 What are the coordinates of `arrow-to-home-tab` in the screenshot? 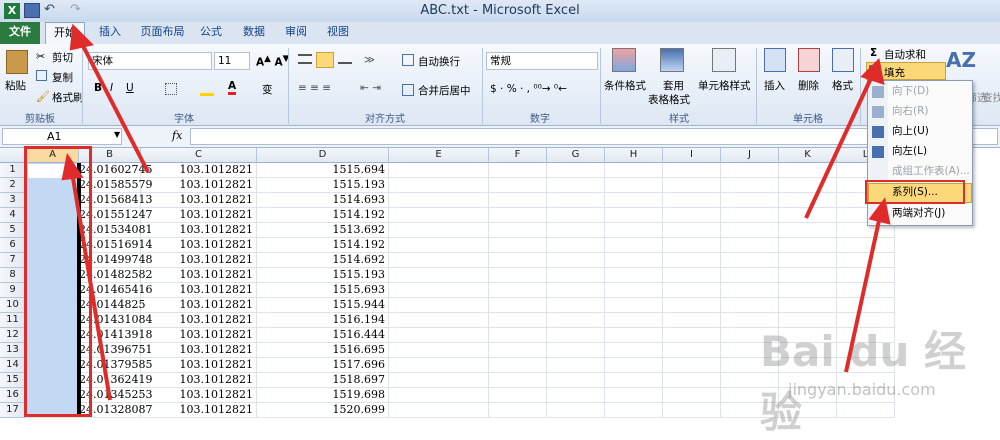 It's located at (114, 106).